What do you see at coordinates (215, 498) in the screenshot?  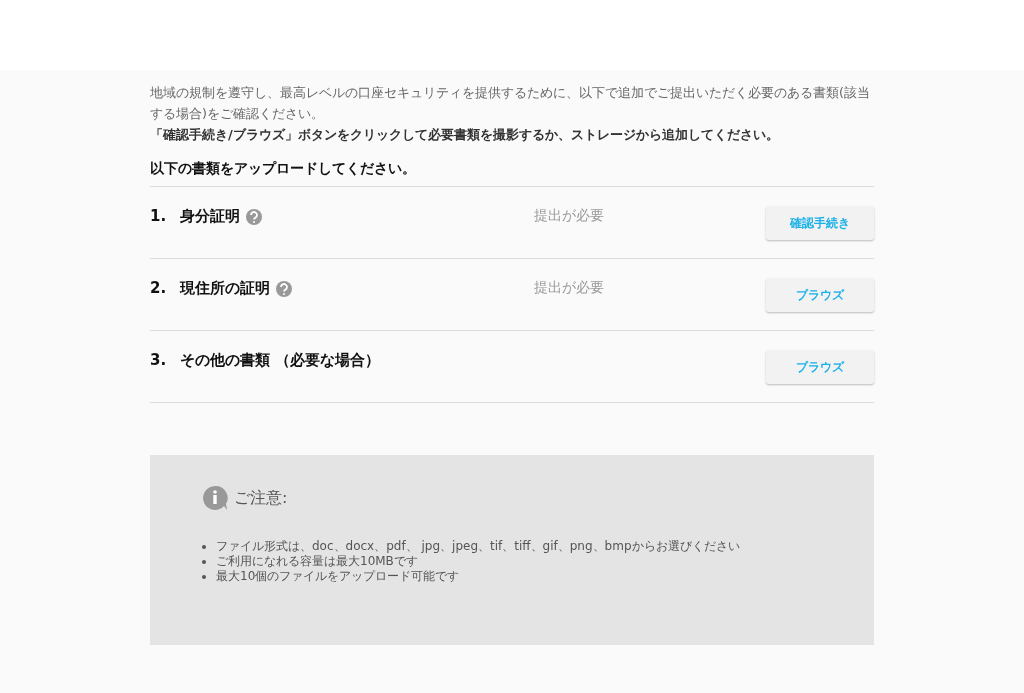 I see `info-icon` at bounding box center [215, 498].